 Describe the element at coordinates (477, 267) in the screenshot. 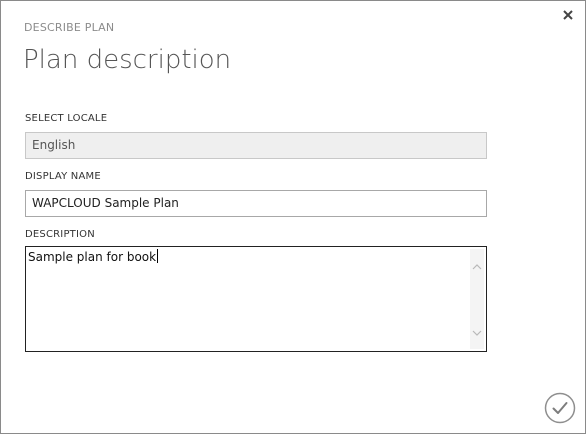

I see `chevron-up-icon` at that location.